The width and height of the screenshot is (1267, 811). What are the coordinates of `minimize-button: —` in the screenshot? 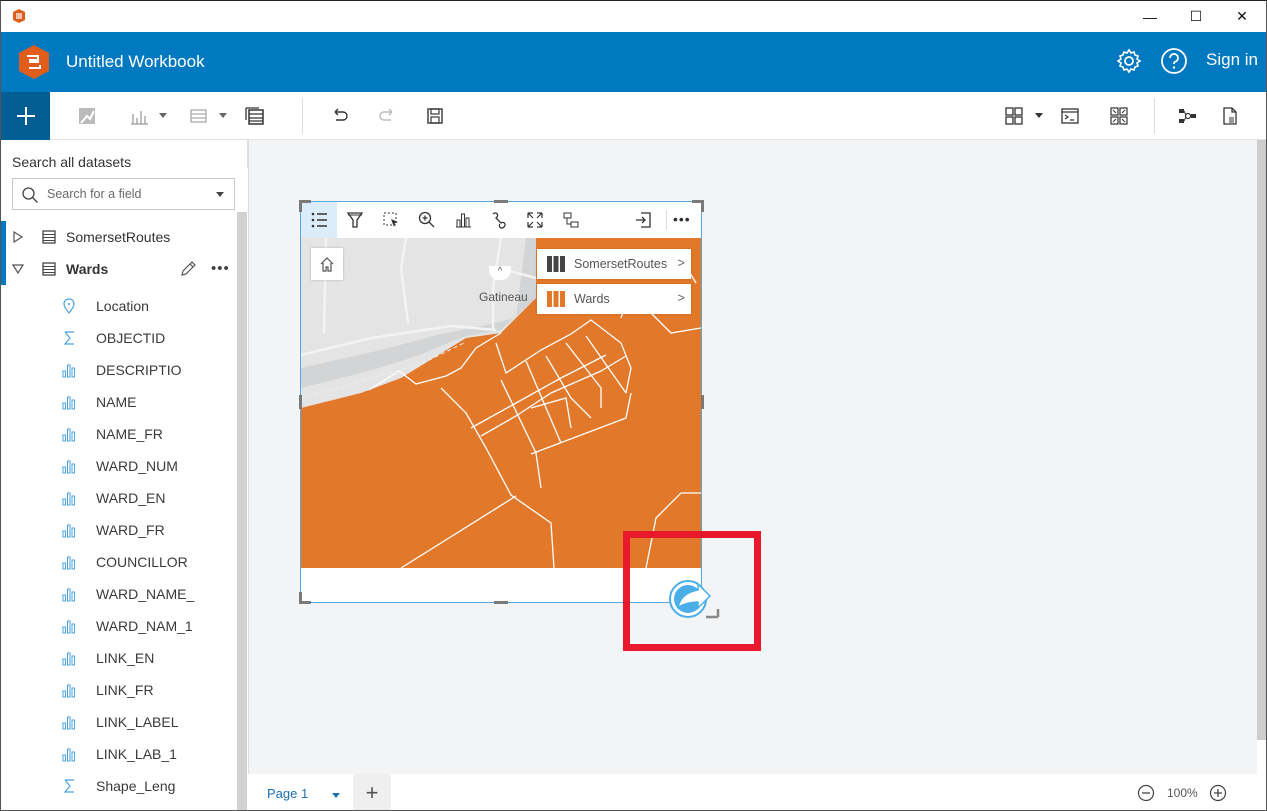 It's located at (1150, 16).